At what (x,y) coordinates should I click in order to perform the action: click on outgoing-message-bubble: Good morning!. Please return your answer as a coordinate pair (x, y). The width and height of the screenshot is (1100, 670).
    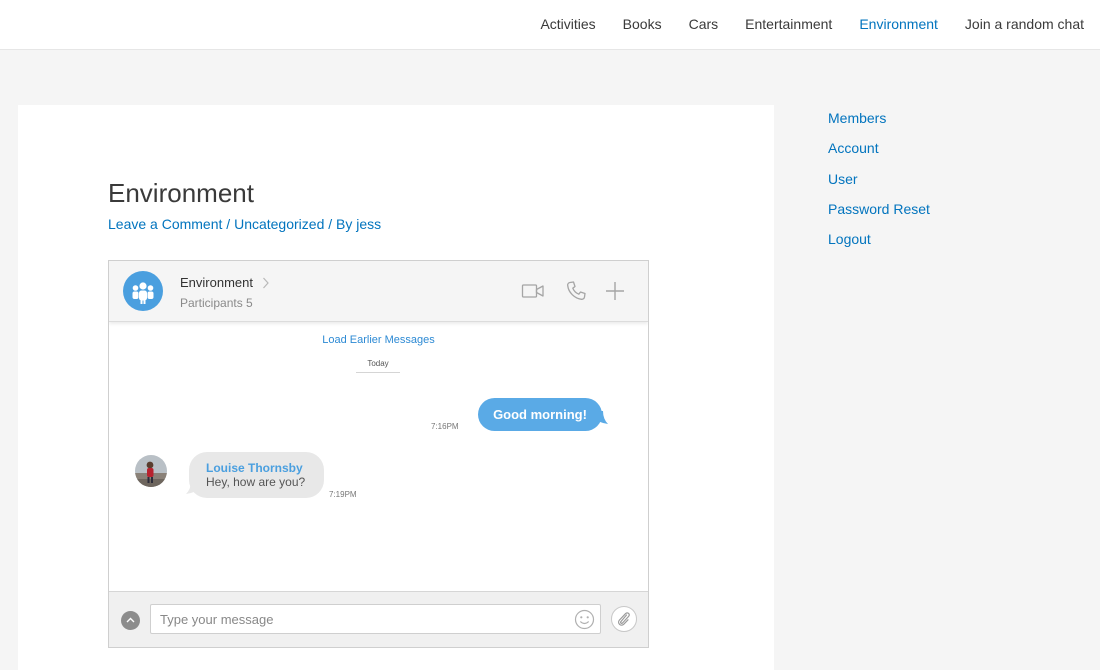
    Looking at the image, I should click on (540, 414).